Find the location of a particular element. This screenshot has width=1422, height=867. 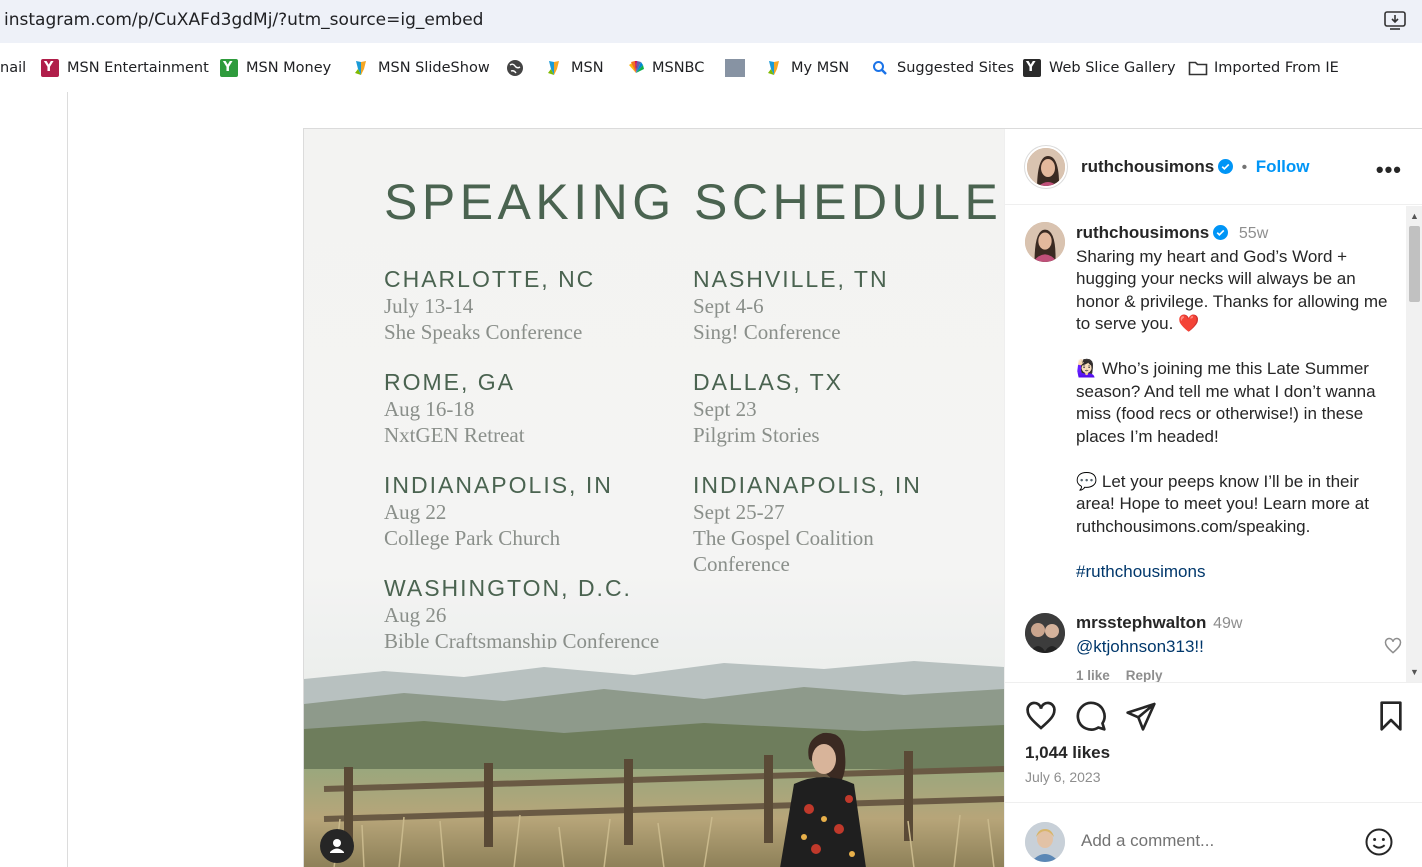

favorite-item-suggested-sites: Suggested Sites is located at coordinates (942, 68).